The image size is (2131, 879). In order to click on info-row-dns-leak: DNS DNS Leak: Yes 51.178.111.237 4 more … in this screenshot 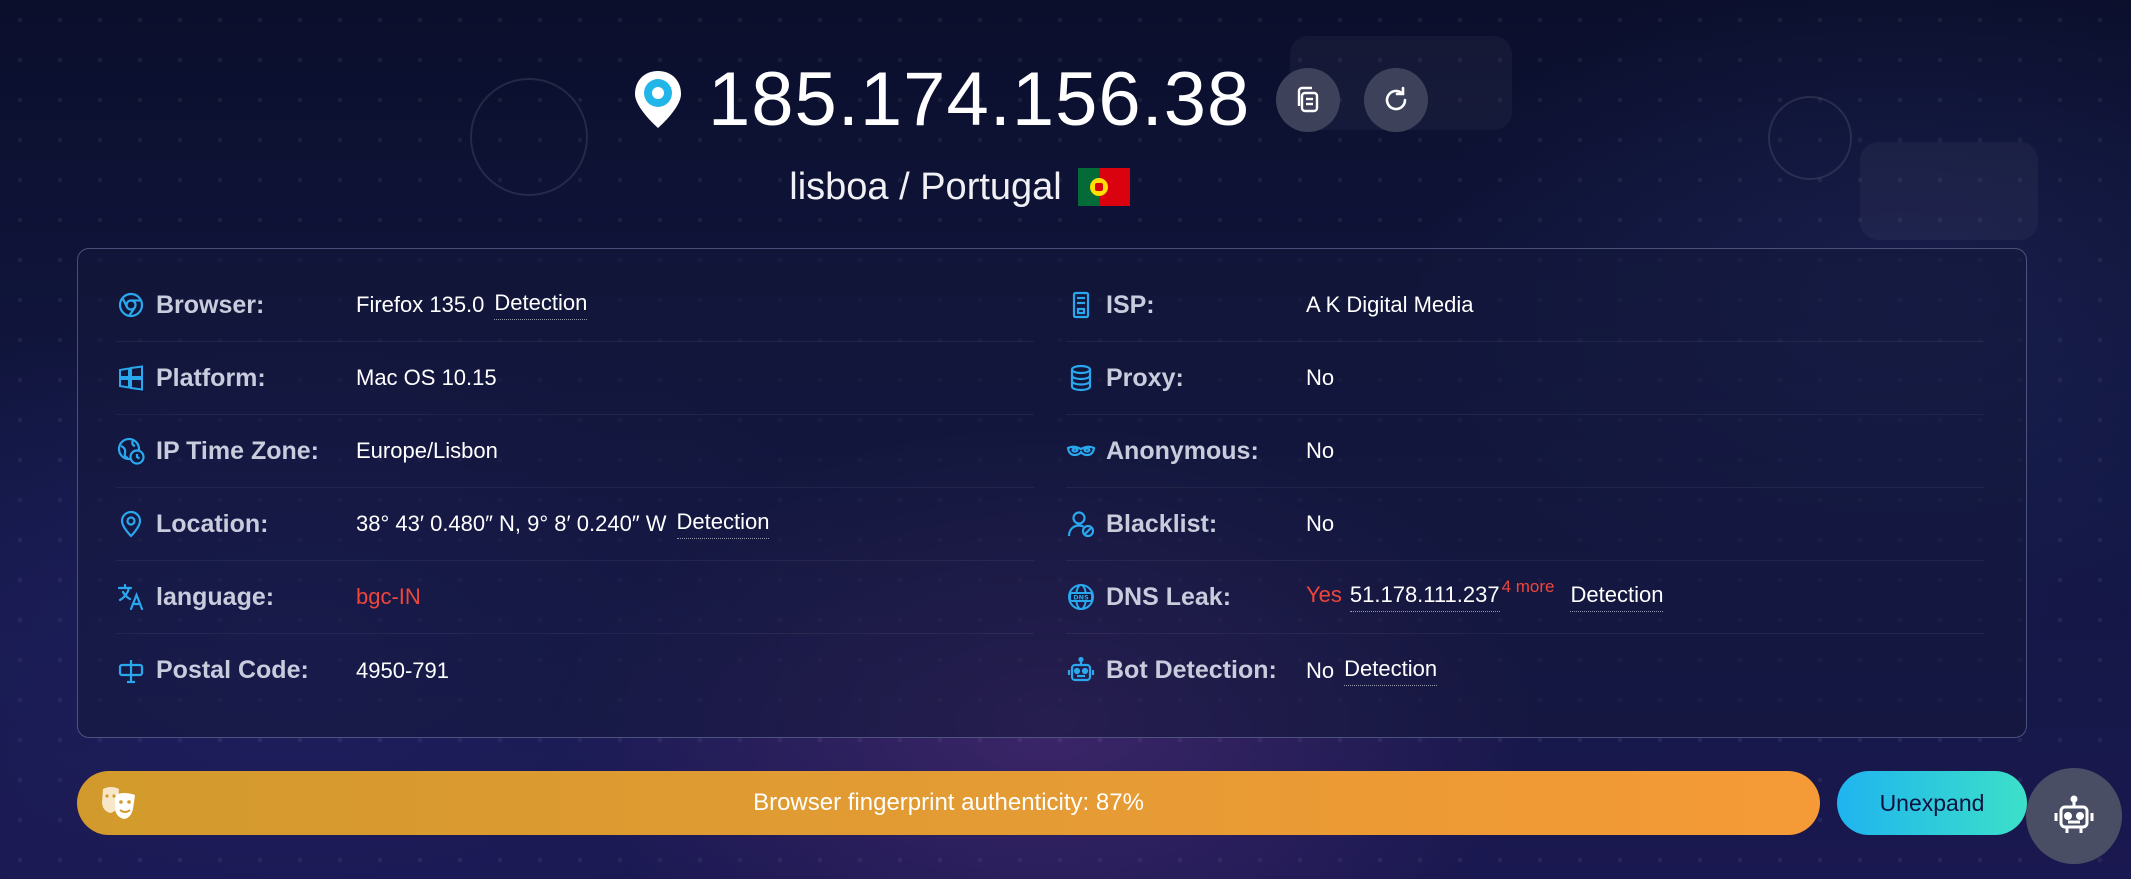, I will do `click(1525, 597)`.